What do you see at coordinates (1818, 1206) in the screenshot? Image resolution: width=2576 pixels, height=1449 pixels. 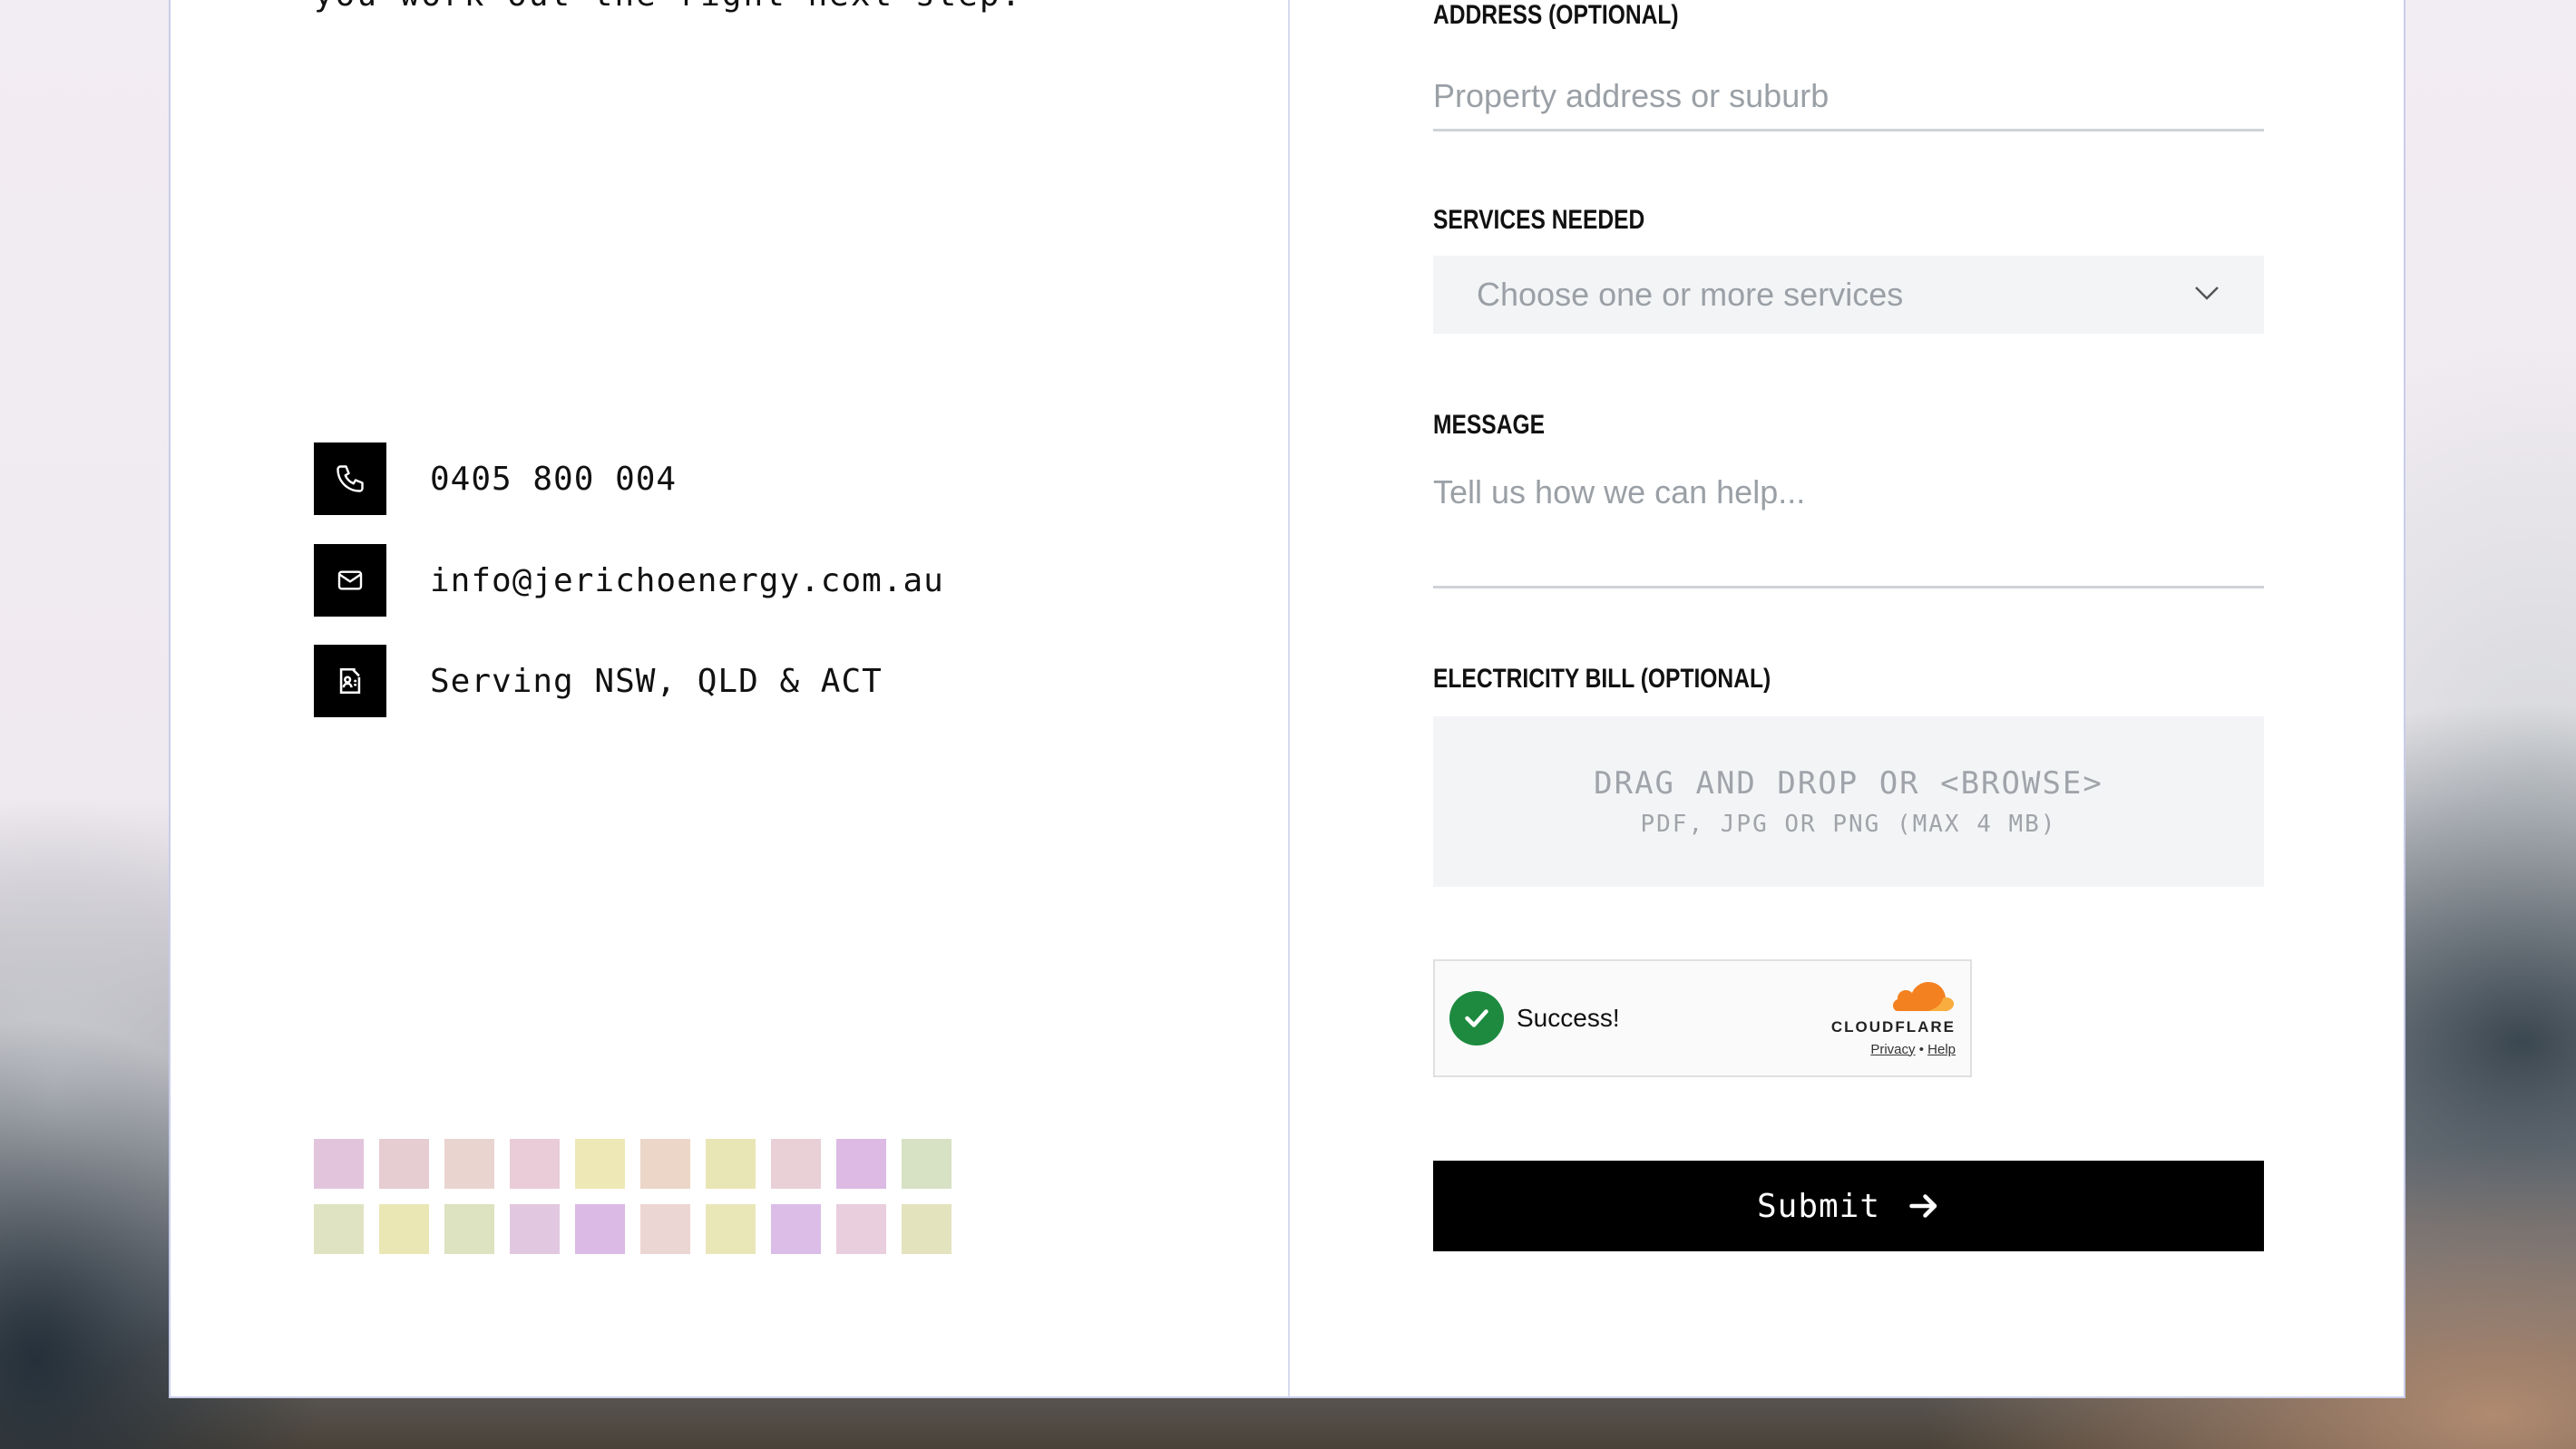 I see `submit-label: Submit` at bounding box center [1818, 1206].